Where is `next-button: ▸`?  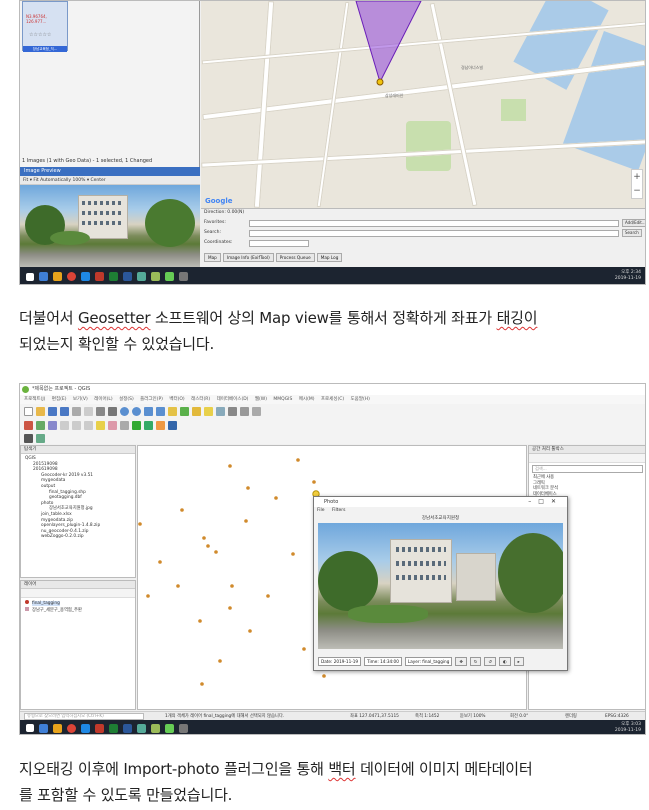 next-button: ▸ is located at coordinates (518, 661).